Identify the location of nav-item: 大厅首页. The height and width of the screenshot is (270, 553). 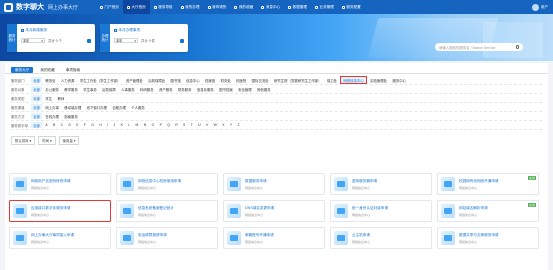
(136, 7).